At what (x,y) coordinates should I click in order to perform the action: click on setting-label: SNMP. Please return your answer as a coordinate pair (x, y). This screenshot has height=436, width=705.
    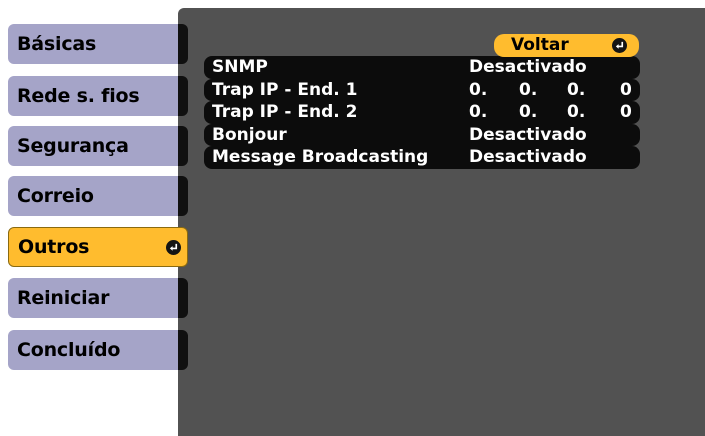
    Looking at the image, I should click on (240, 67).